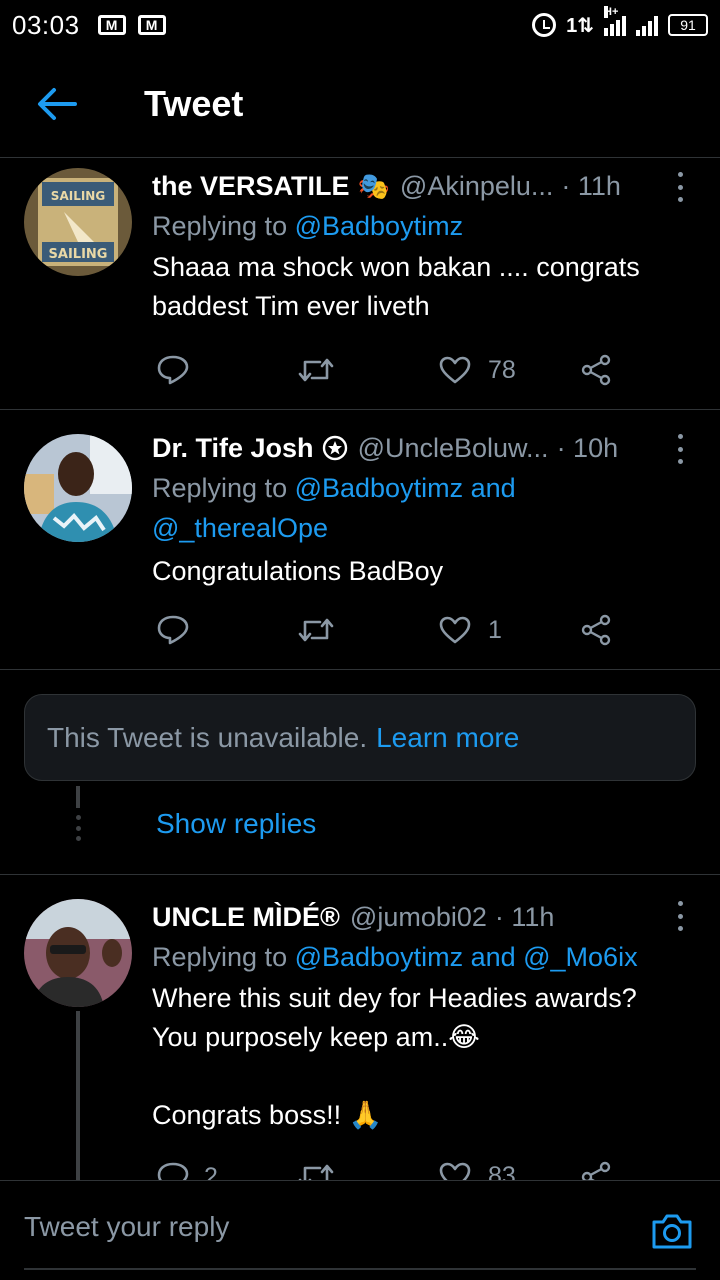 The width and height of the screenshot is (720, 1280). I want to click on tweet-header: the VERSATILE 🎭 @Akinpelu... · 11h, so click(426, 186).